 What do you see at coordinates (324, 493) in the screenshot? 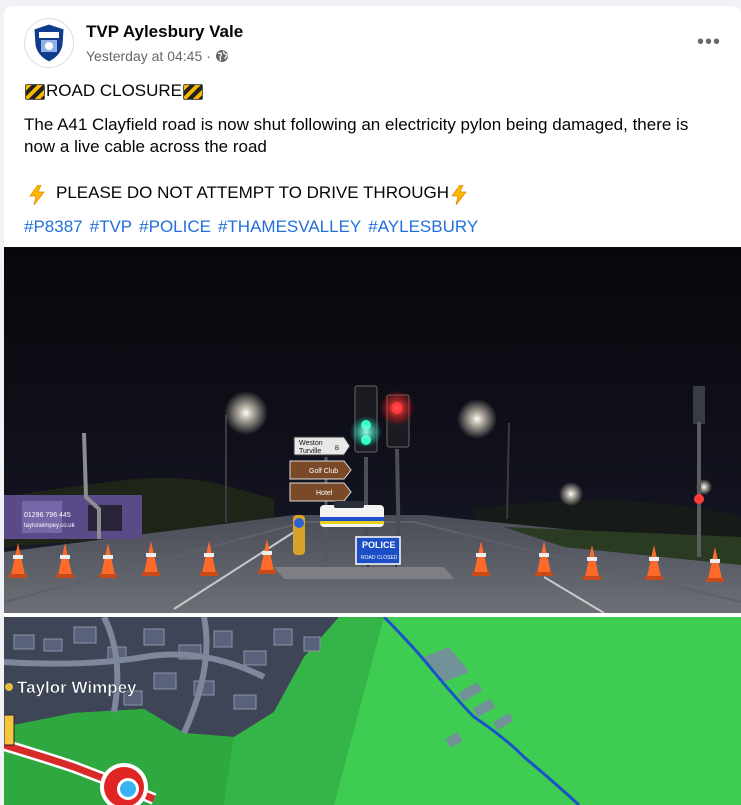
I see `sign-hotel: Hotel` at bounding box center [324, 493].